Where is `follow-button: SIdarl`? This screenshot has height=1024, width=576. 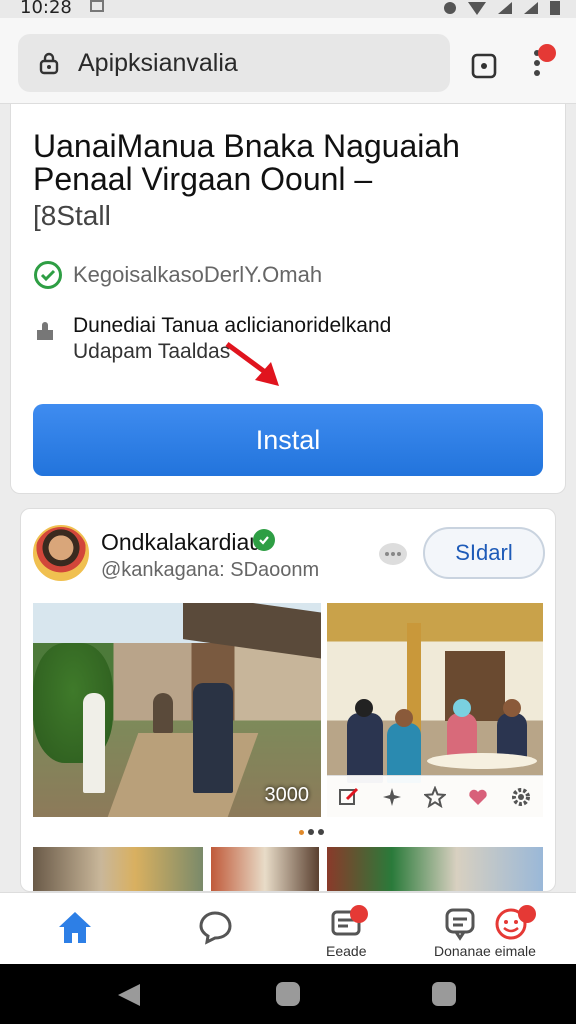 follow-button: SIdarl is located at coordinates (484, 553).